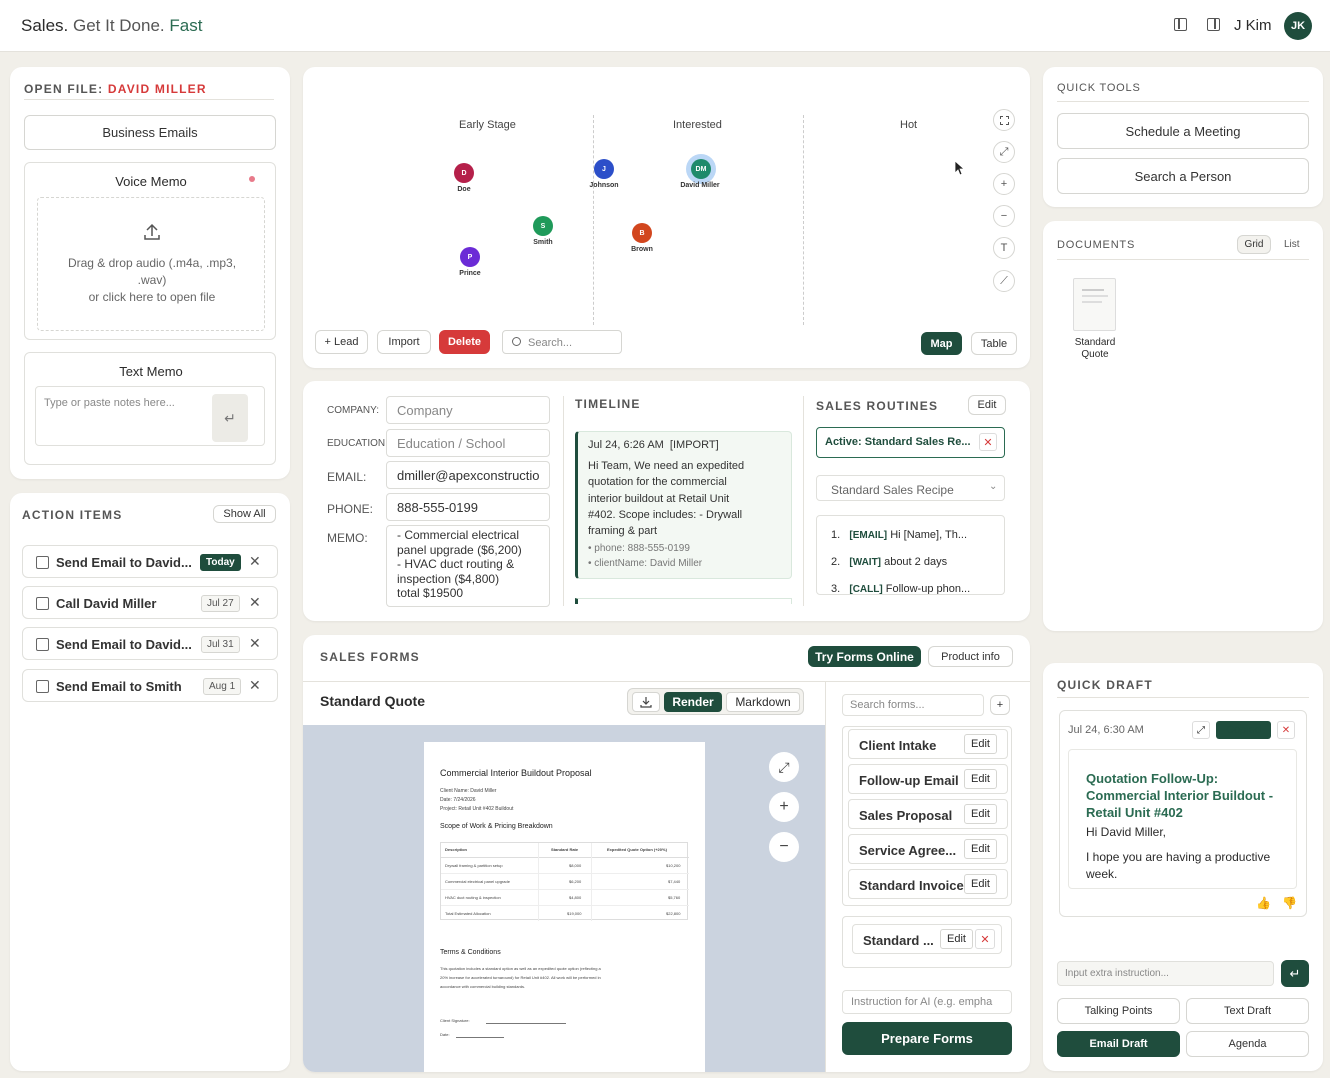 The image size is (1330, 1078). Describe the element at coordinates (1118, 1044) in the screenshot. I see `email-draft-button: Email Draft` at that location.